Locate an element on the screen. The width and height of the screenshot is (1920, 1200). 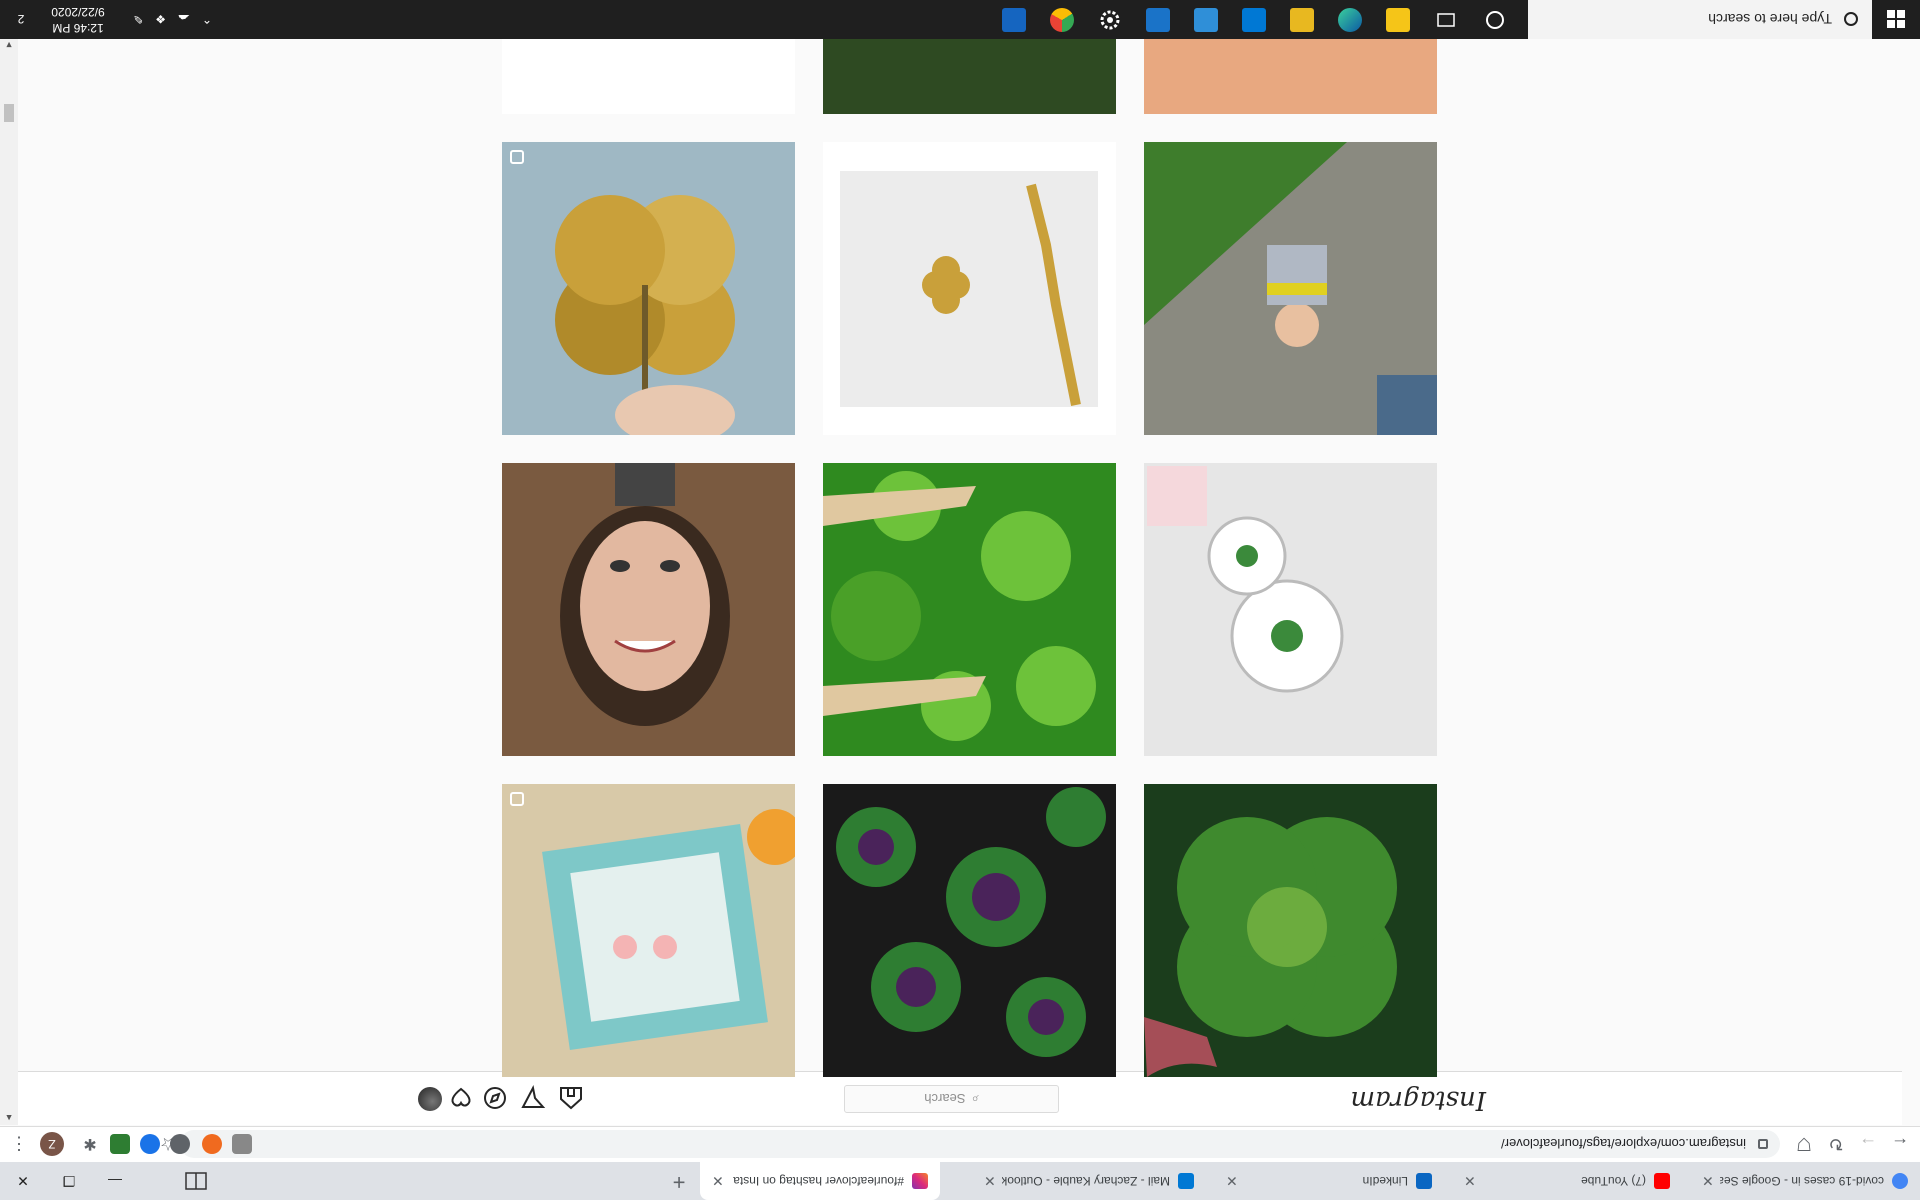
post-tile-clovers-wood is located at coordinates (1290, 75).